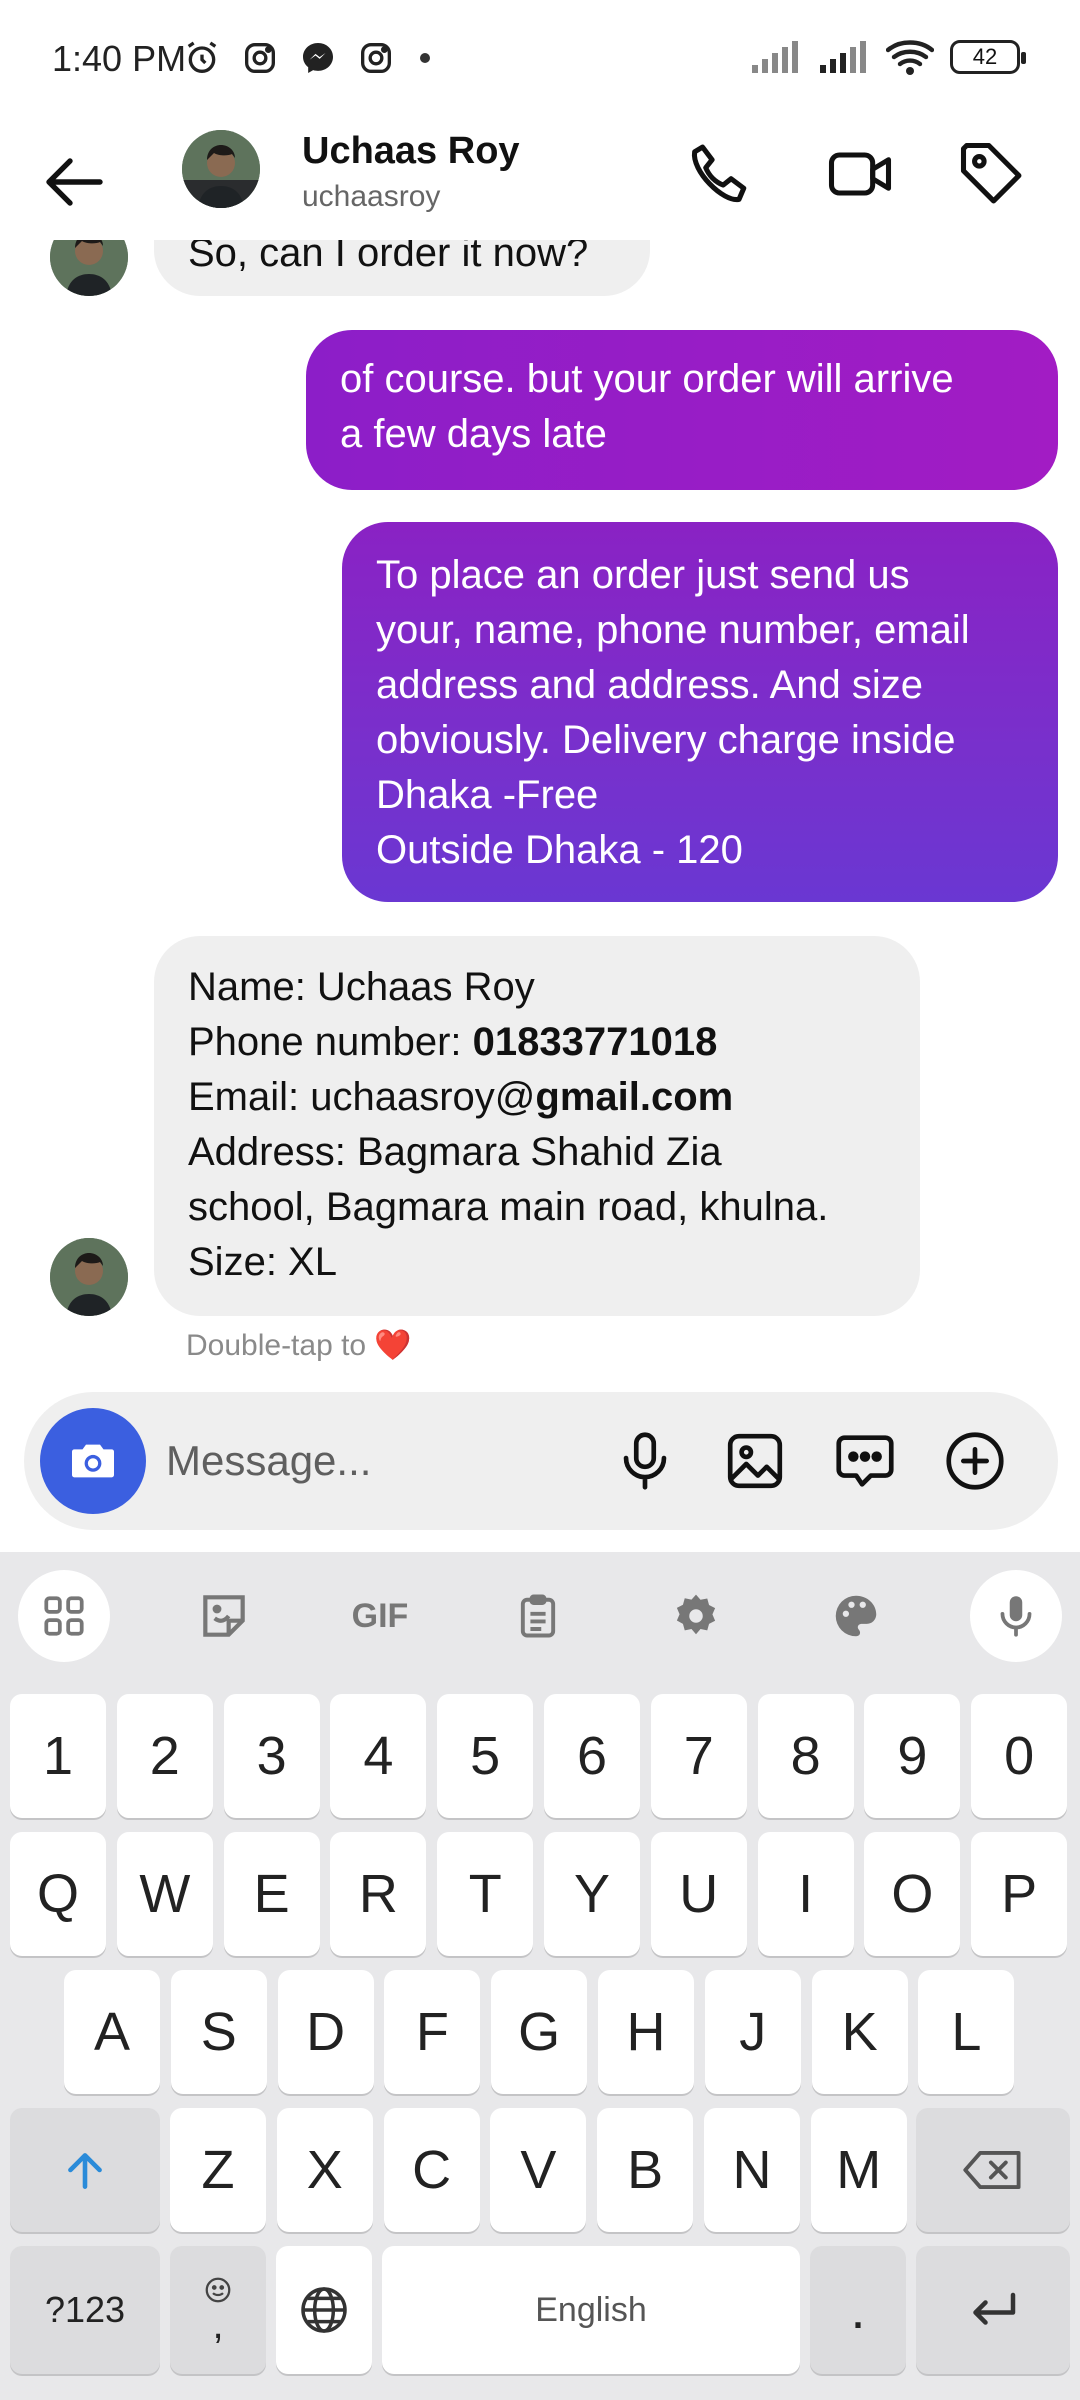 This screenshot has height=2400, width=1080. Describe the element at coordinates (324, 2310) in the screenshot. I see `language-key` at that location.